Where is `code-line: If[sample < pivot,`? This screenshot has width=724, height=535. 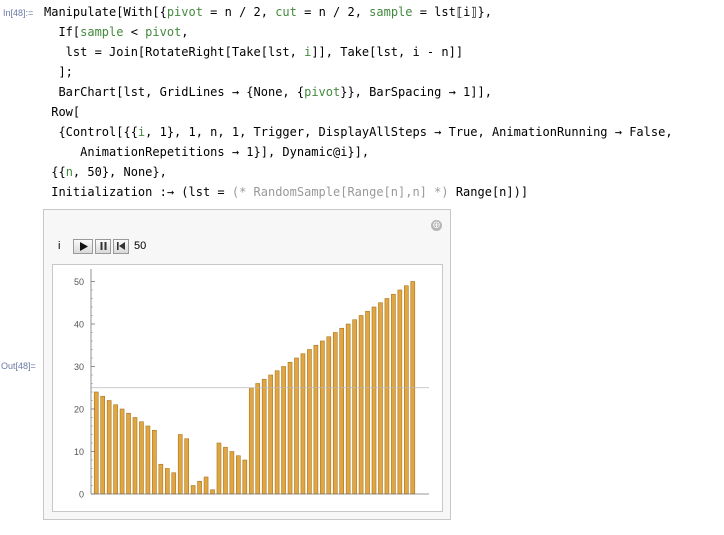
code-line: If[sample < pivot, is located at coordinates (358, 32).